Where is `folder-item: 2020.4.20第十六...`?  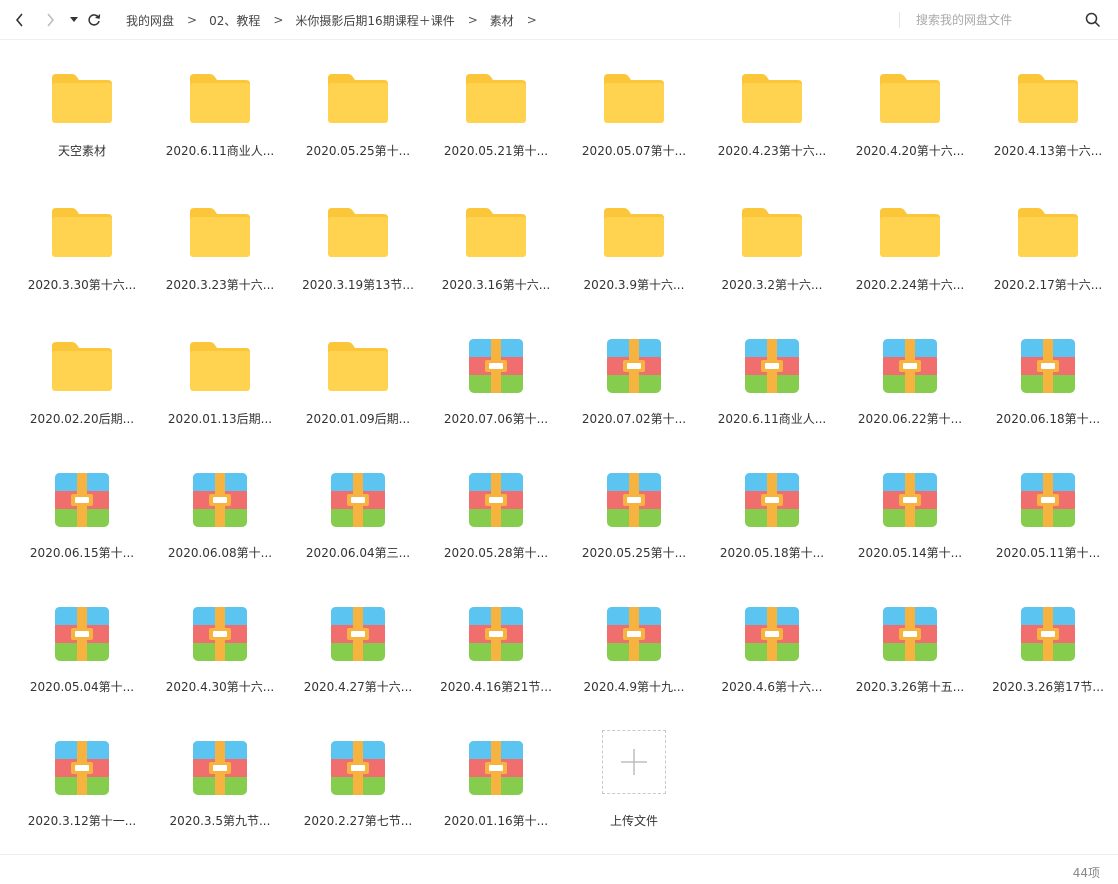
folder-item: 2020.4.20第十六... is located at coordinates (910, 125).